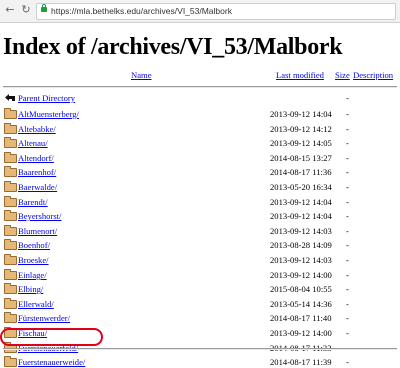 The height and width of the screenshot is (368, 400). Describe the element at coordinates (301, 245) in the screenshot. I see `last-modified-cell: 2013-08-28 14:09` at that location.